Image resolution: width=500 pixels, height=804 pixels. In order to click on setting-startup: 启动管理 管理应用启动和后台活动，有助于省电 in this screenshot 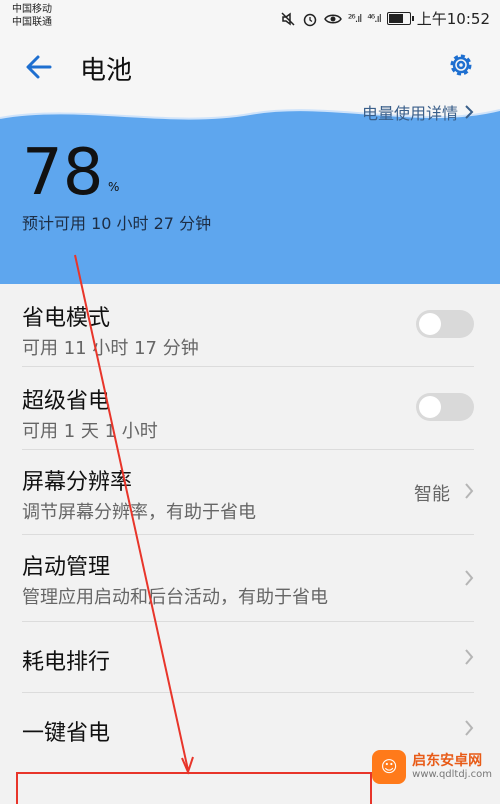, I will do `click(250, 578)`.